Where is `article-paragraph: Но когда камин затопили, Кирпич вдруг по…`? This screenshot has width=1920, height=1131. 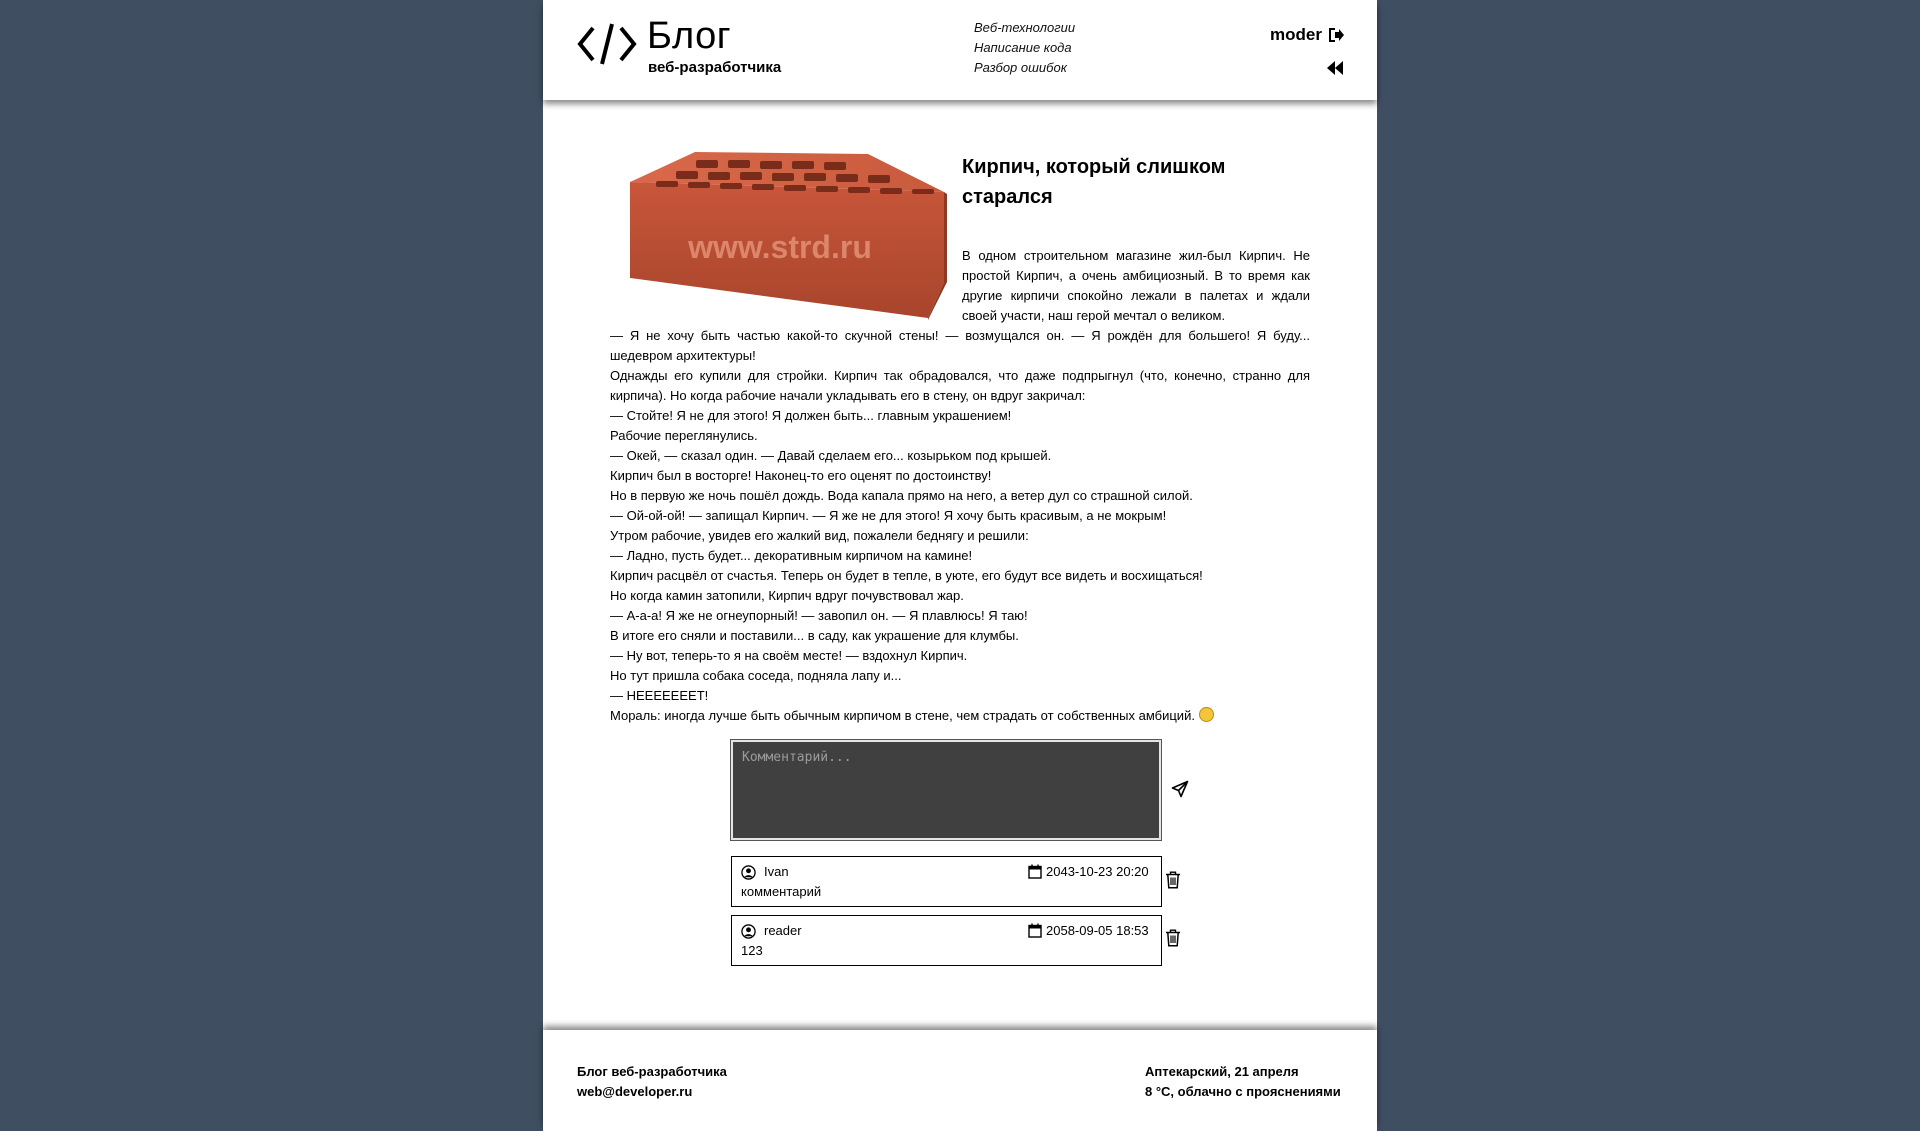
article-paragraph: Но когда камин затопили, Кирпич вдруг по… is located at coordinates (787, 595).